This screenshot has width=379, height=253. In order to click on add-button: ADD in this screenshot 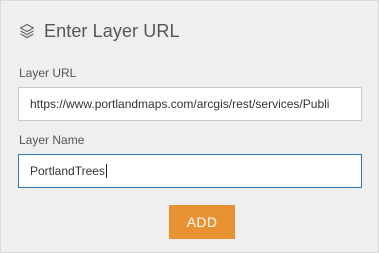, I will do `click(202, 222)`.